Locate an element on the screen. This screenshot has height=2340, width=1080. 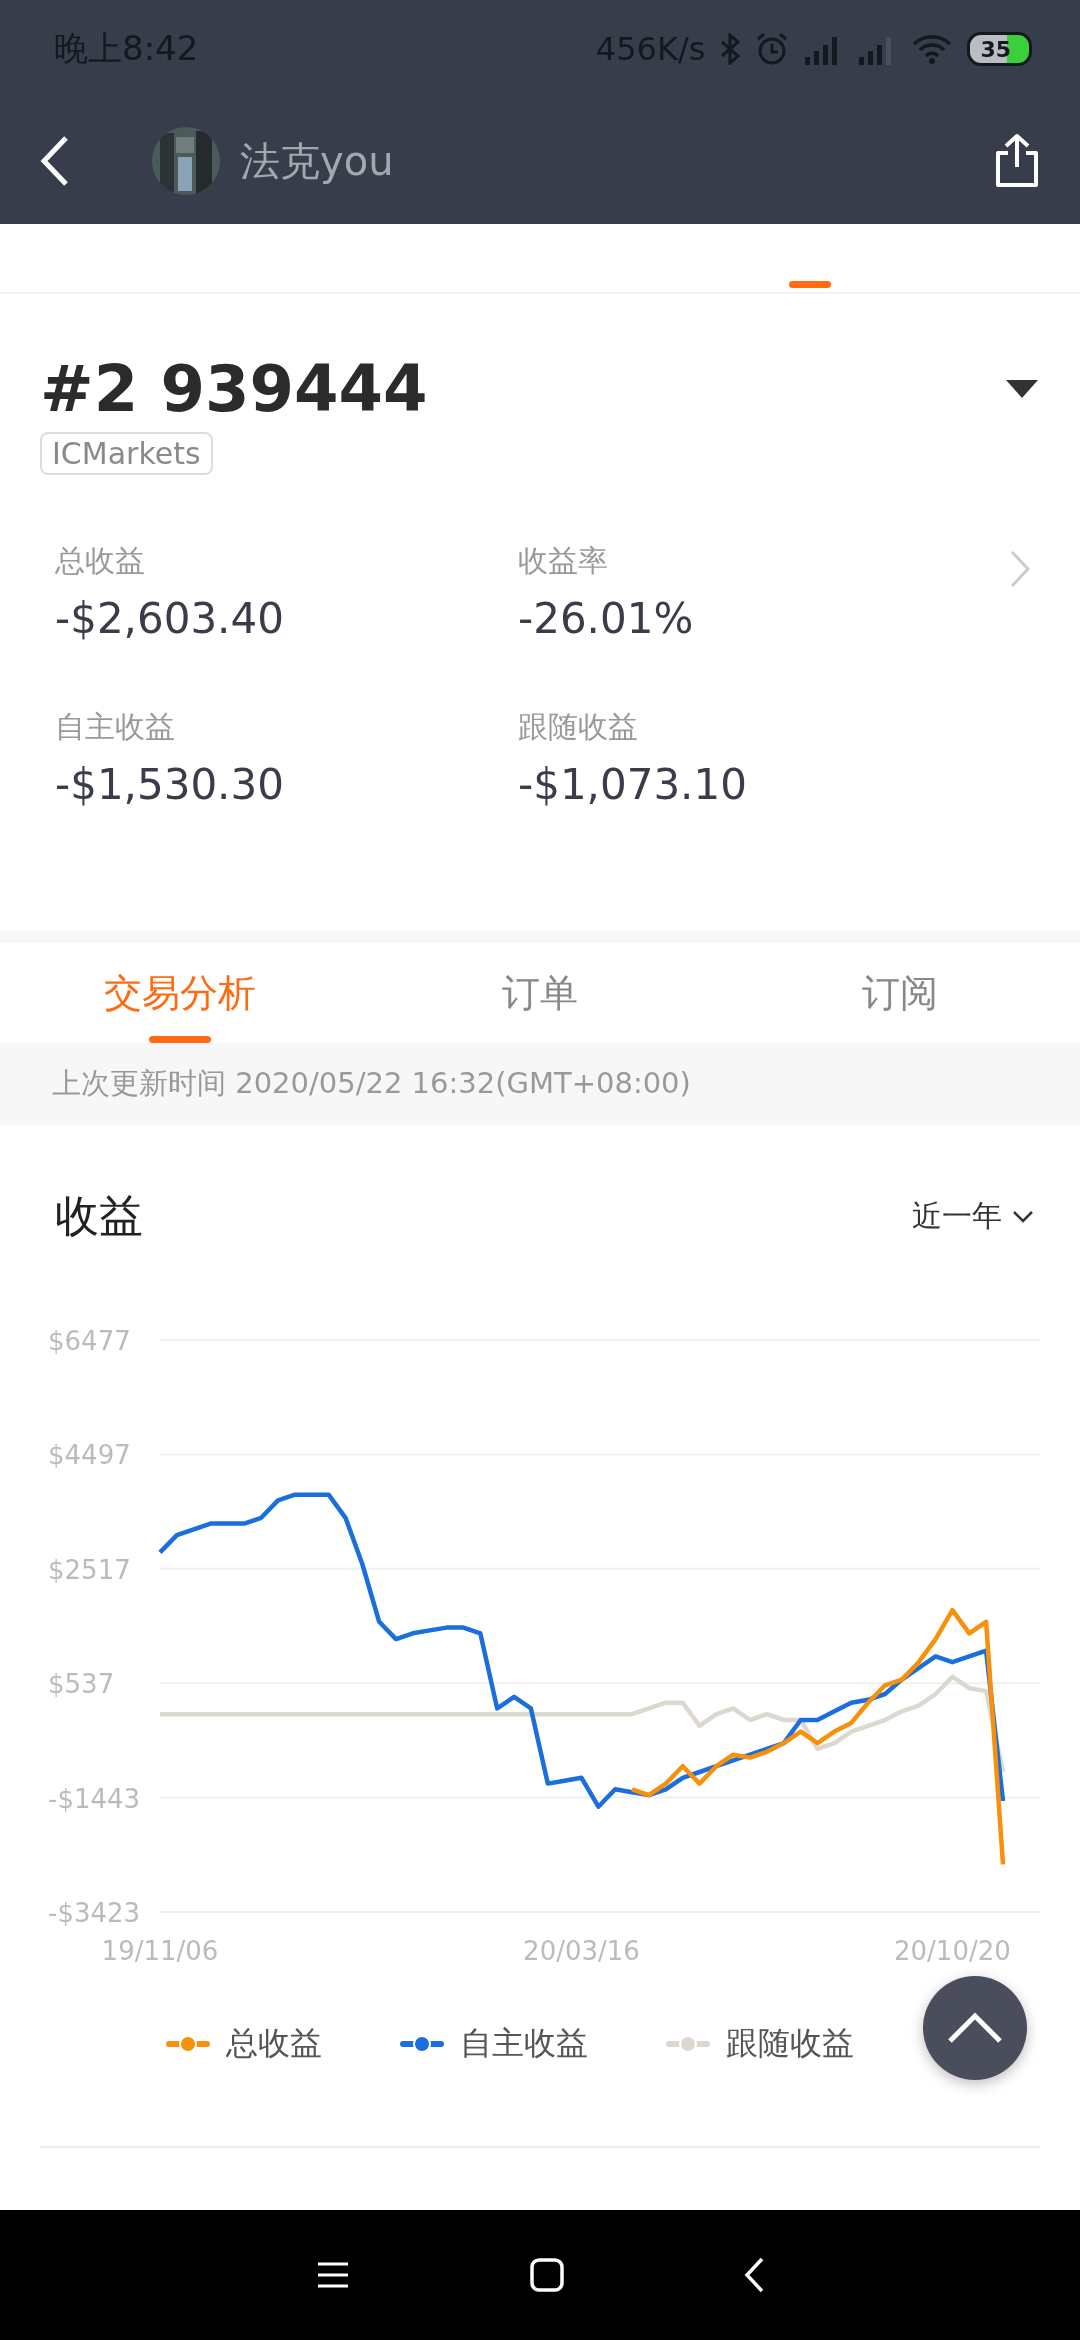
stat-value: -$2,603.40 is located at coordinates (170, 618).